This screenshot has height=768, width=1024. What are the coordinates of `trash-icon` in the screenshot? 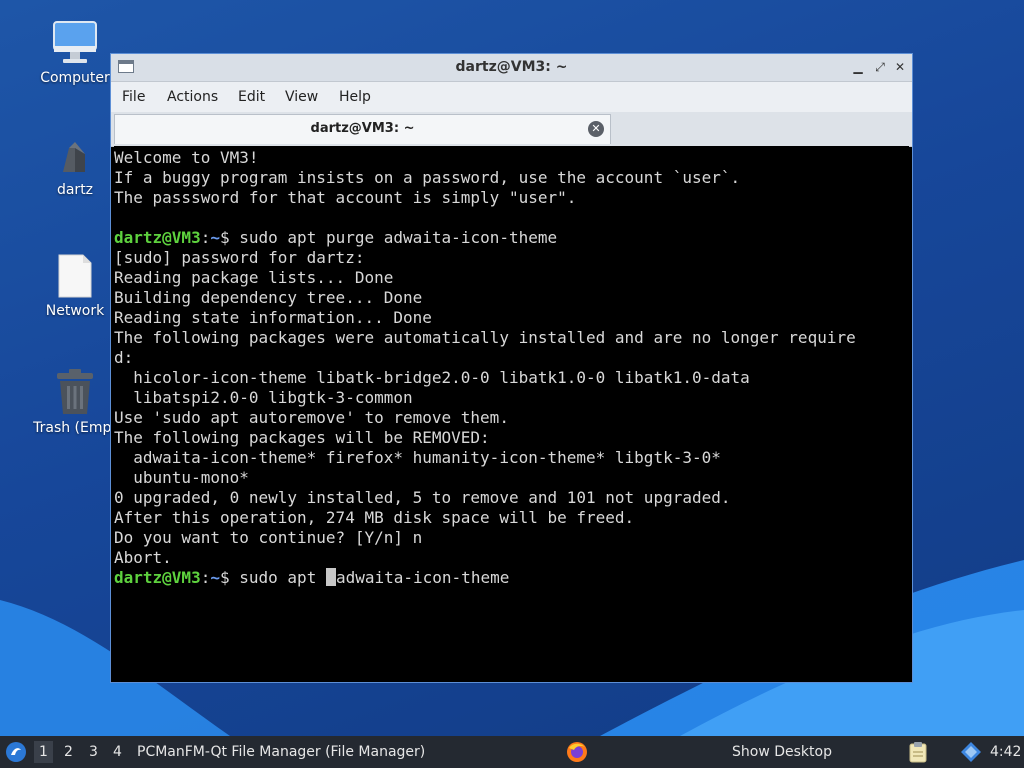 It's located at (75, 391).